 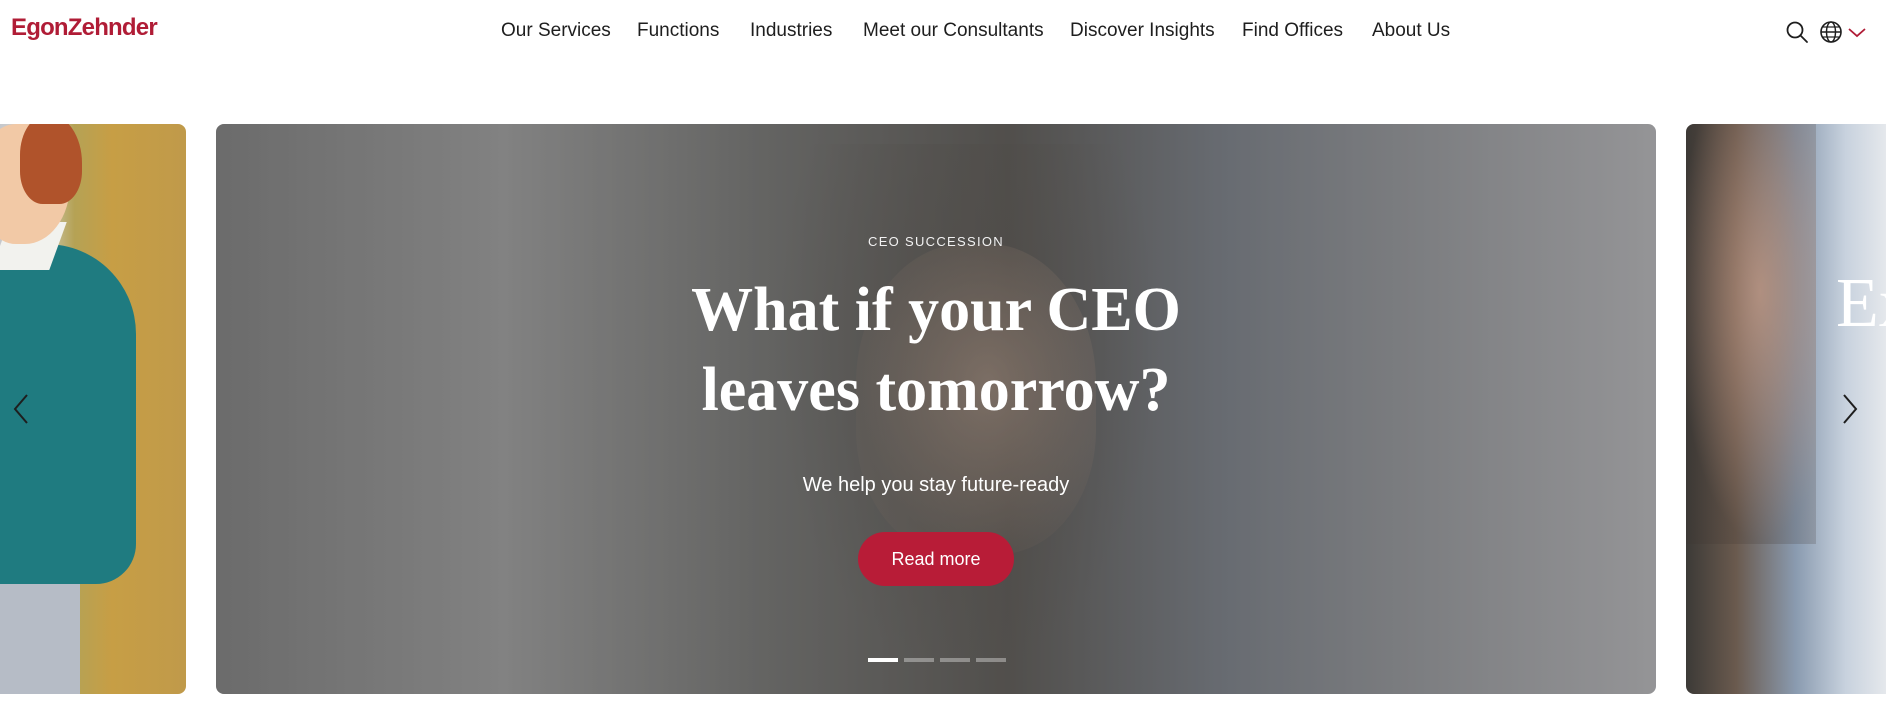 I want to click on nav-functions: Functions, so click(x=678, y=31).